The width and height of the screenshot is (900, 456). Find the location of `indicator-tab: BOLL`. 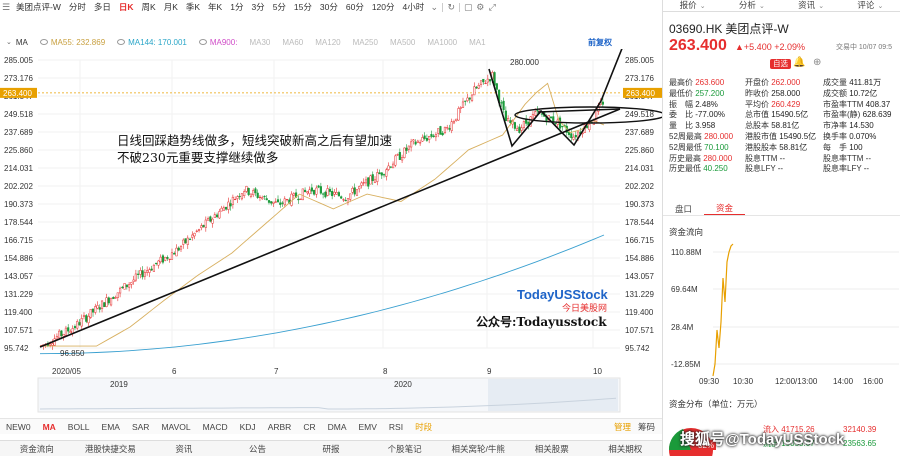

indicator-tab: BOLL is located at coordinates (79, 427).